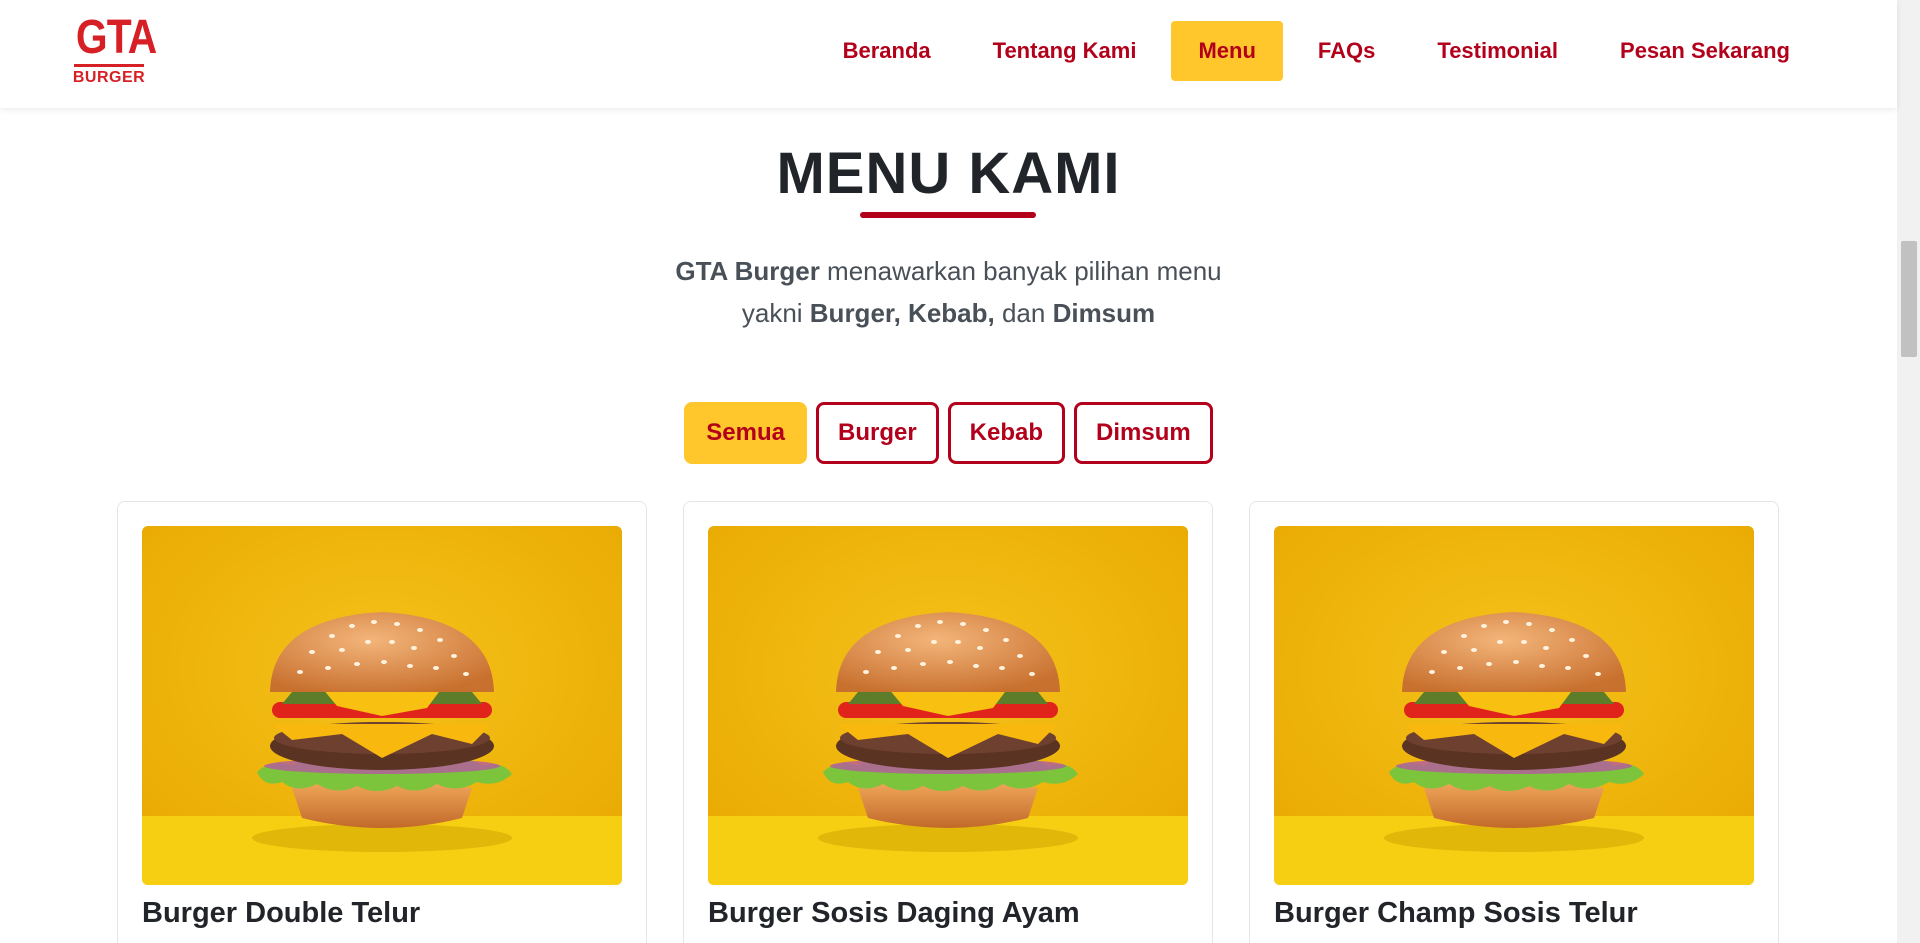 This screenshot has width=1920, height=943. I want to click on logo-divider, so click(109, 65).